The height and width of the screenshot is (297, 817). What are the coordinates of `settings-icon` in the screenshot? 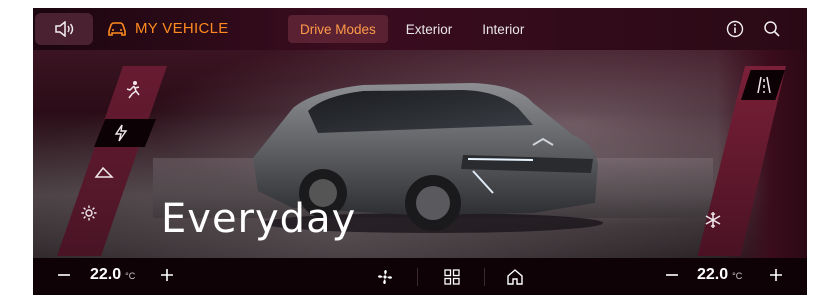 It's located at (89, 213).